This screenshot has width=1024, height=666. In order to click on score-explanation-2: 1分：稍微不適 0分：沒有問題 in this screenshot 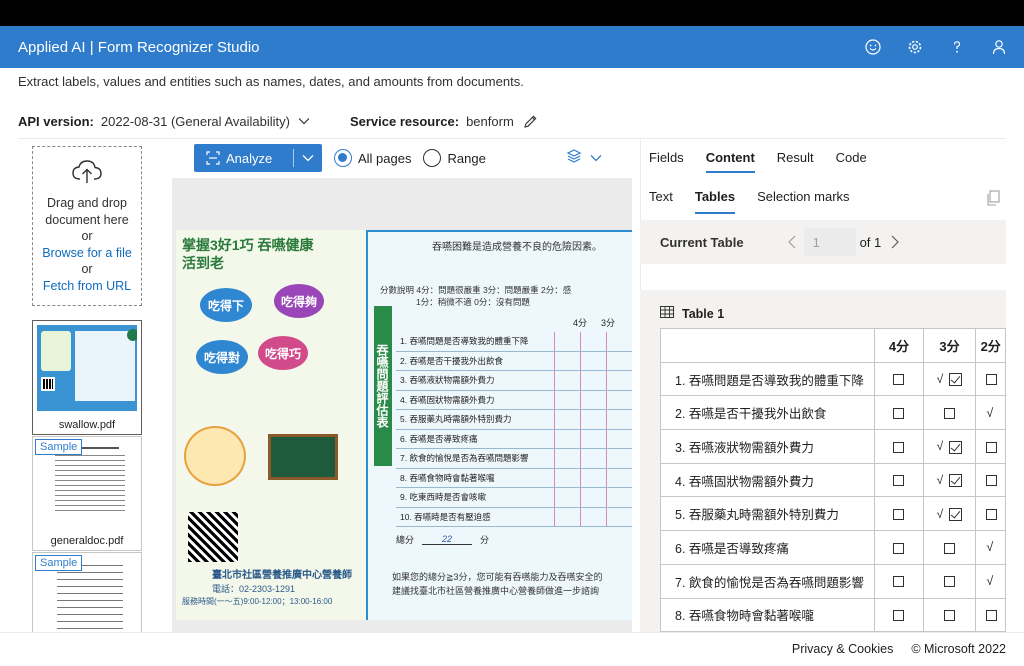, I will do `click(473, 302)`.